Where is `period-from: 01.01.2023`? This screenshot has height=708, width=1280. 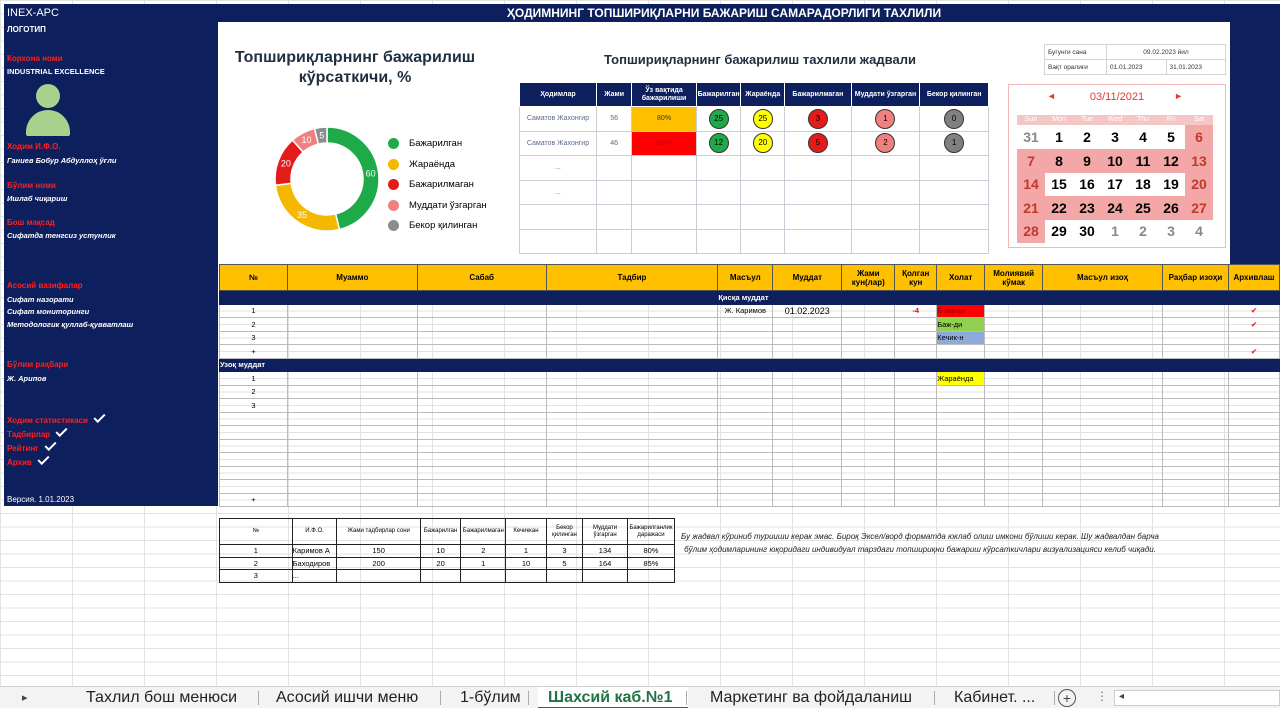
period-from: 01.01.2023 is located at coordinates (1136, 67).